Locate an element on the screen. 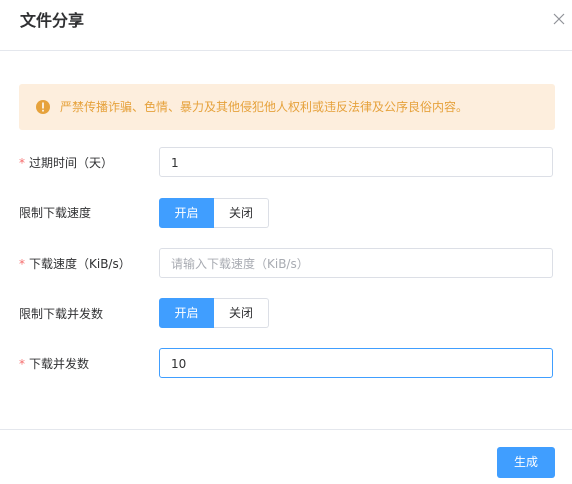 This screenshot has height=484, width=572. speed-label-text: 下载速度（KiB/s） is located at coordinates (80, 264).